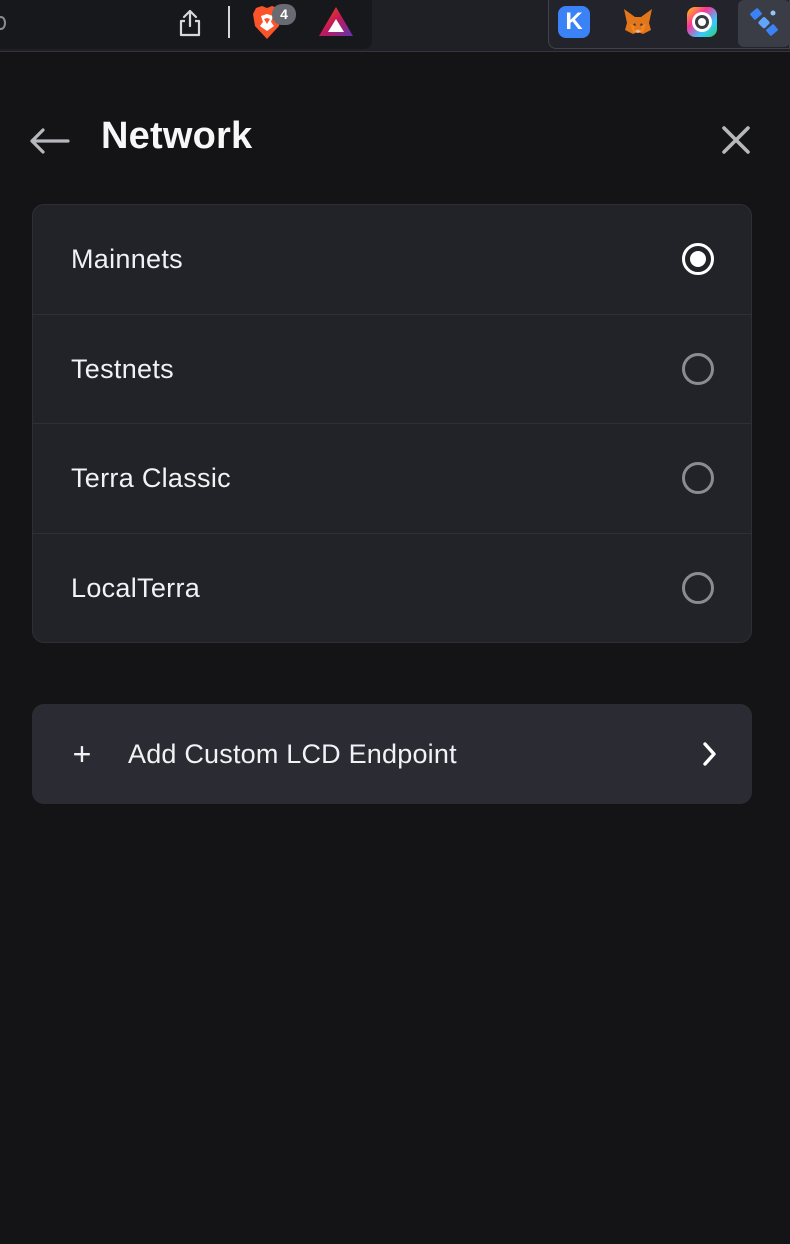 The width and height of the screenshot is (790, 1244). I want to click on address-bar-edge-icon, so click(3, 23).